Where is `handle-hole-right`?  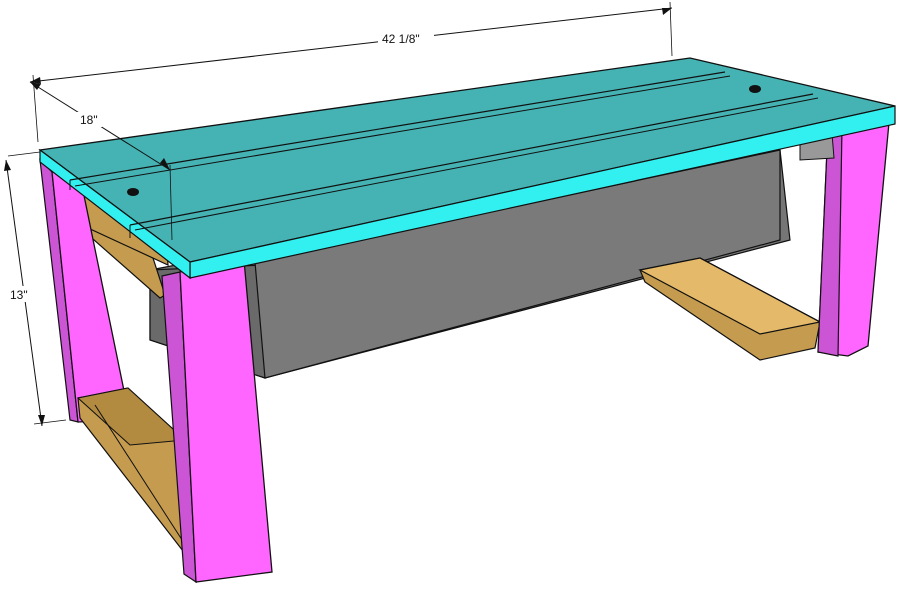
handle-hole-right is located at coordinates (755, 89).